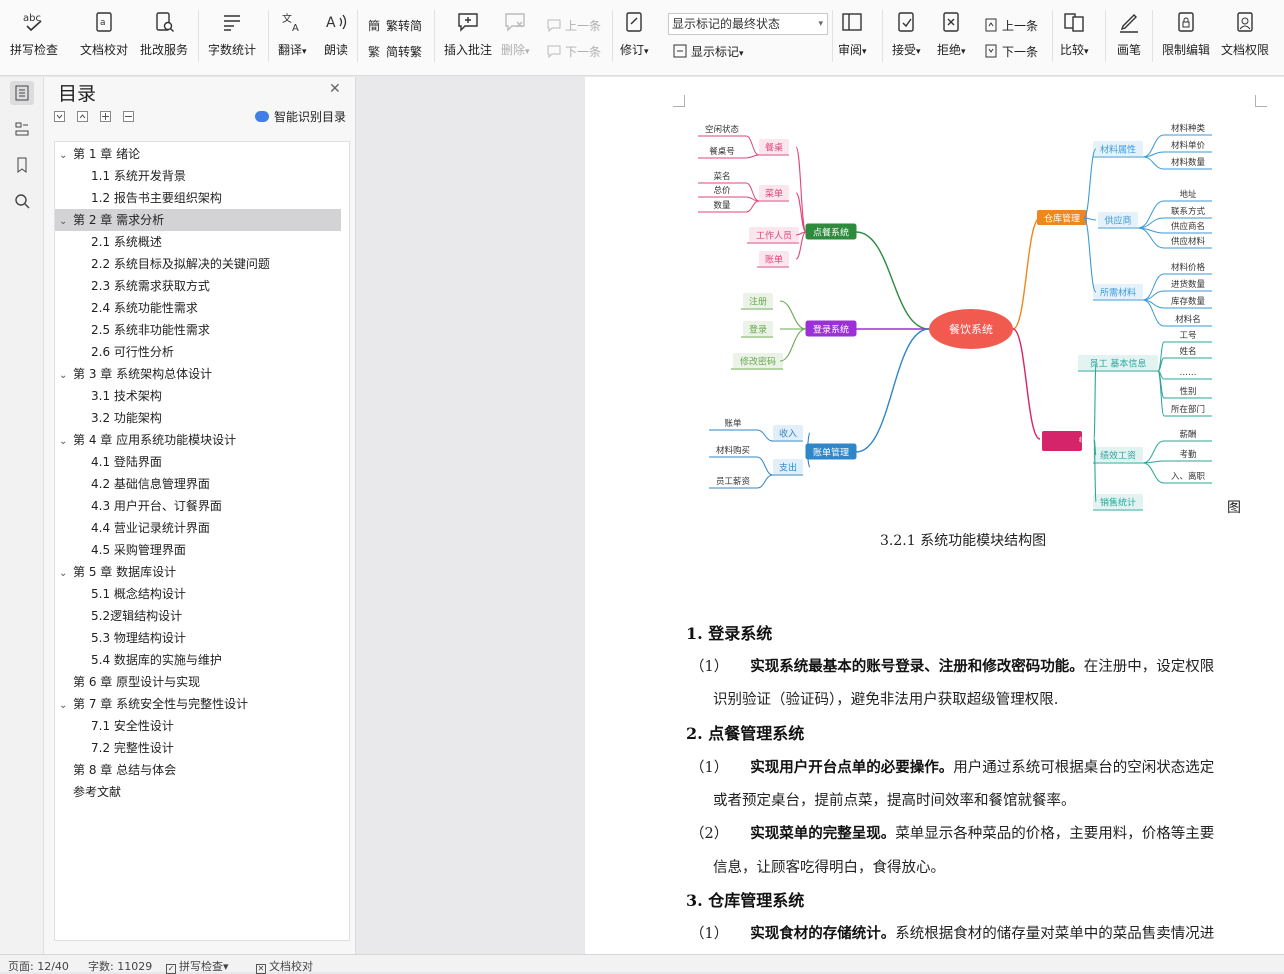 The image size is (1284, 974). Describe the element at coordinates (1010, 25) in the screenshot. I see `prev-change-button: 上一条` at that location.